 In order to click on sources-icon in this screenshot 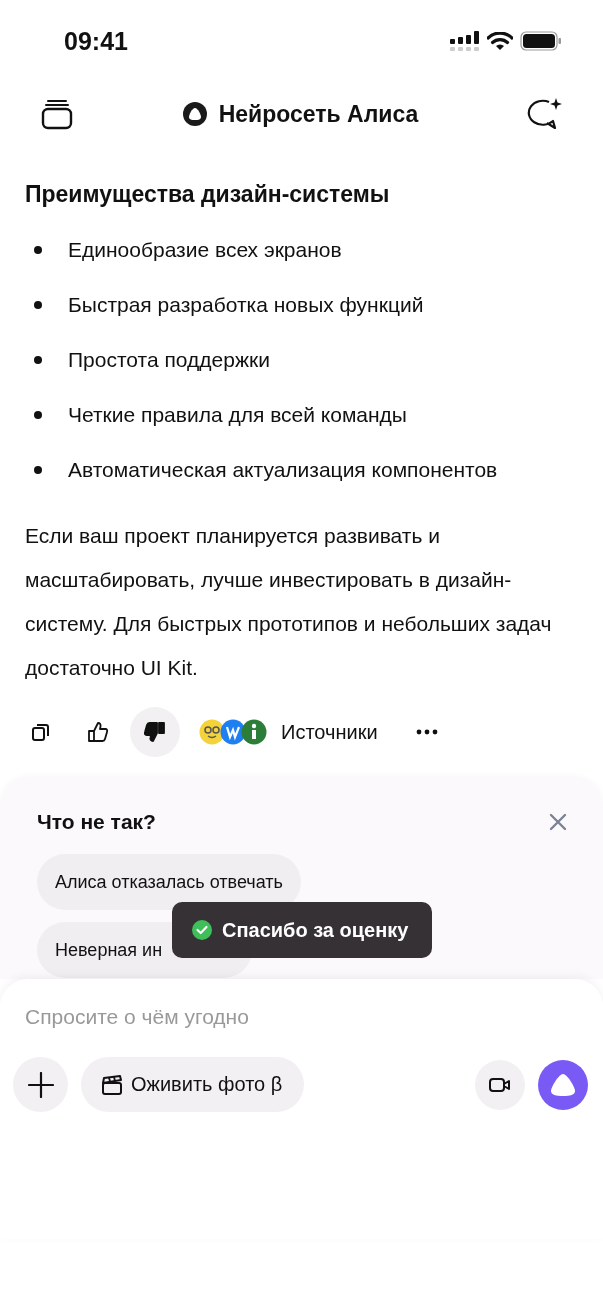, I will do `click(234, 732)`.